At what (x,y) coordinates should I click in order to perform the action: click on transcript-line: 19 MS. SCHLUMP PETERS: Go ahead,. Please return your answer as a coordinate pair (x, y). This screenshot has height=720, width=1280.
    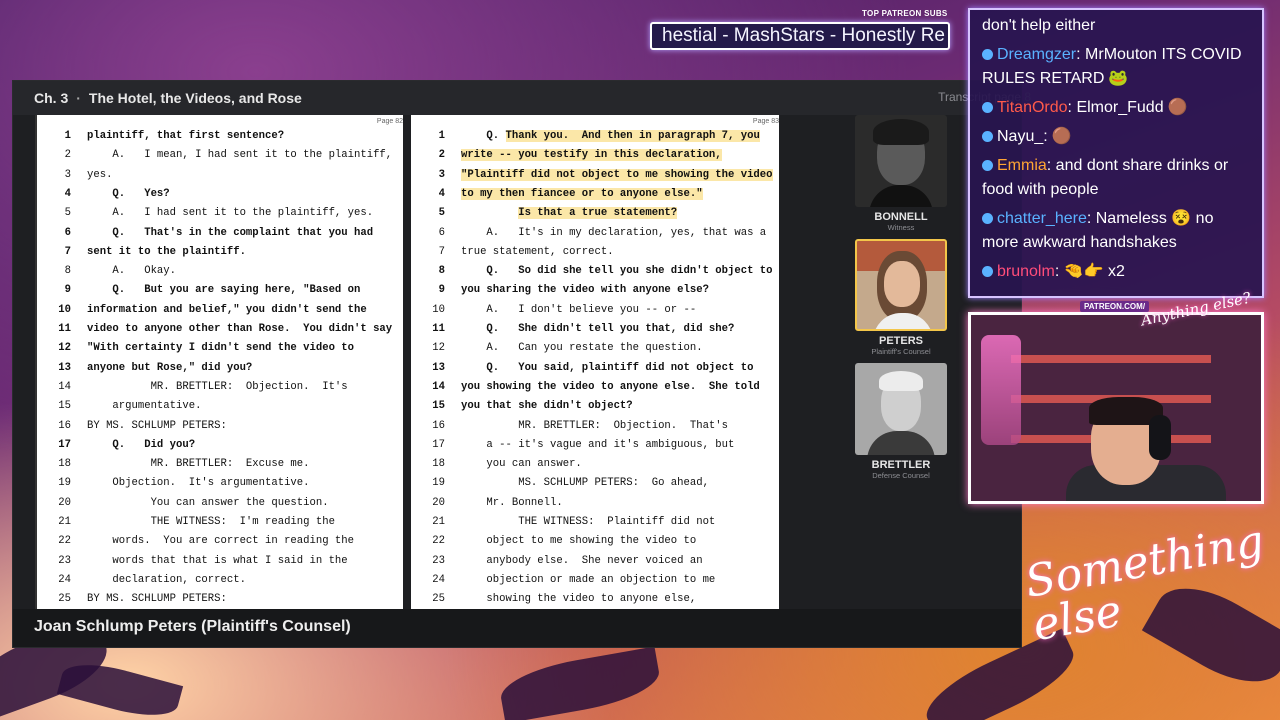
    Looking at the image, I should click on (595, 483).